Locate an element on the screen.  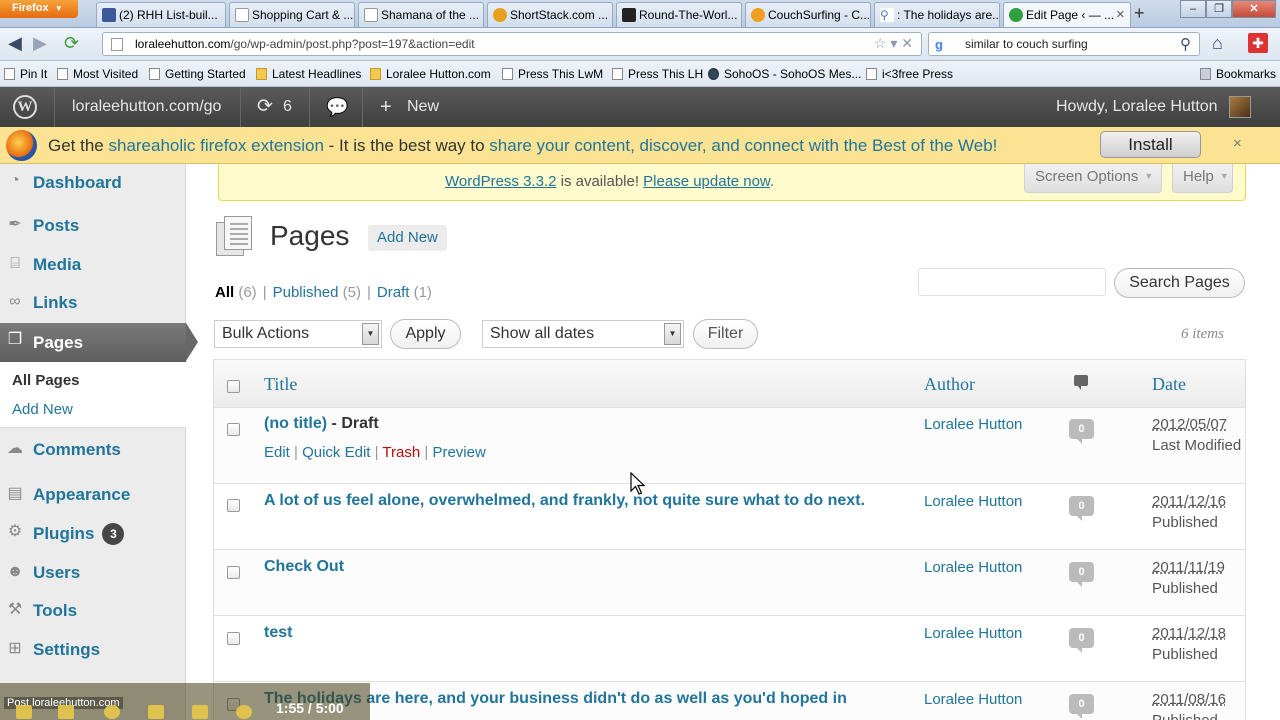
close-icon is located at coordinates (244, 712).